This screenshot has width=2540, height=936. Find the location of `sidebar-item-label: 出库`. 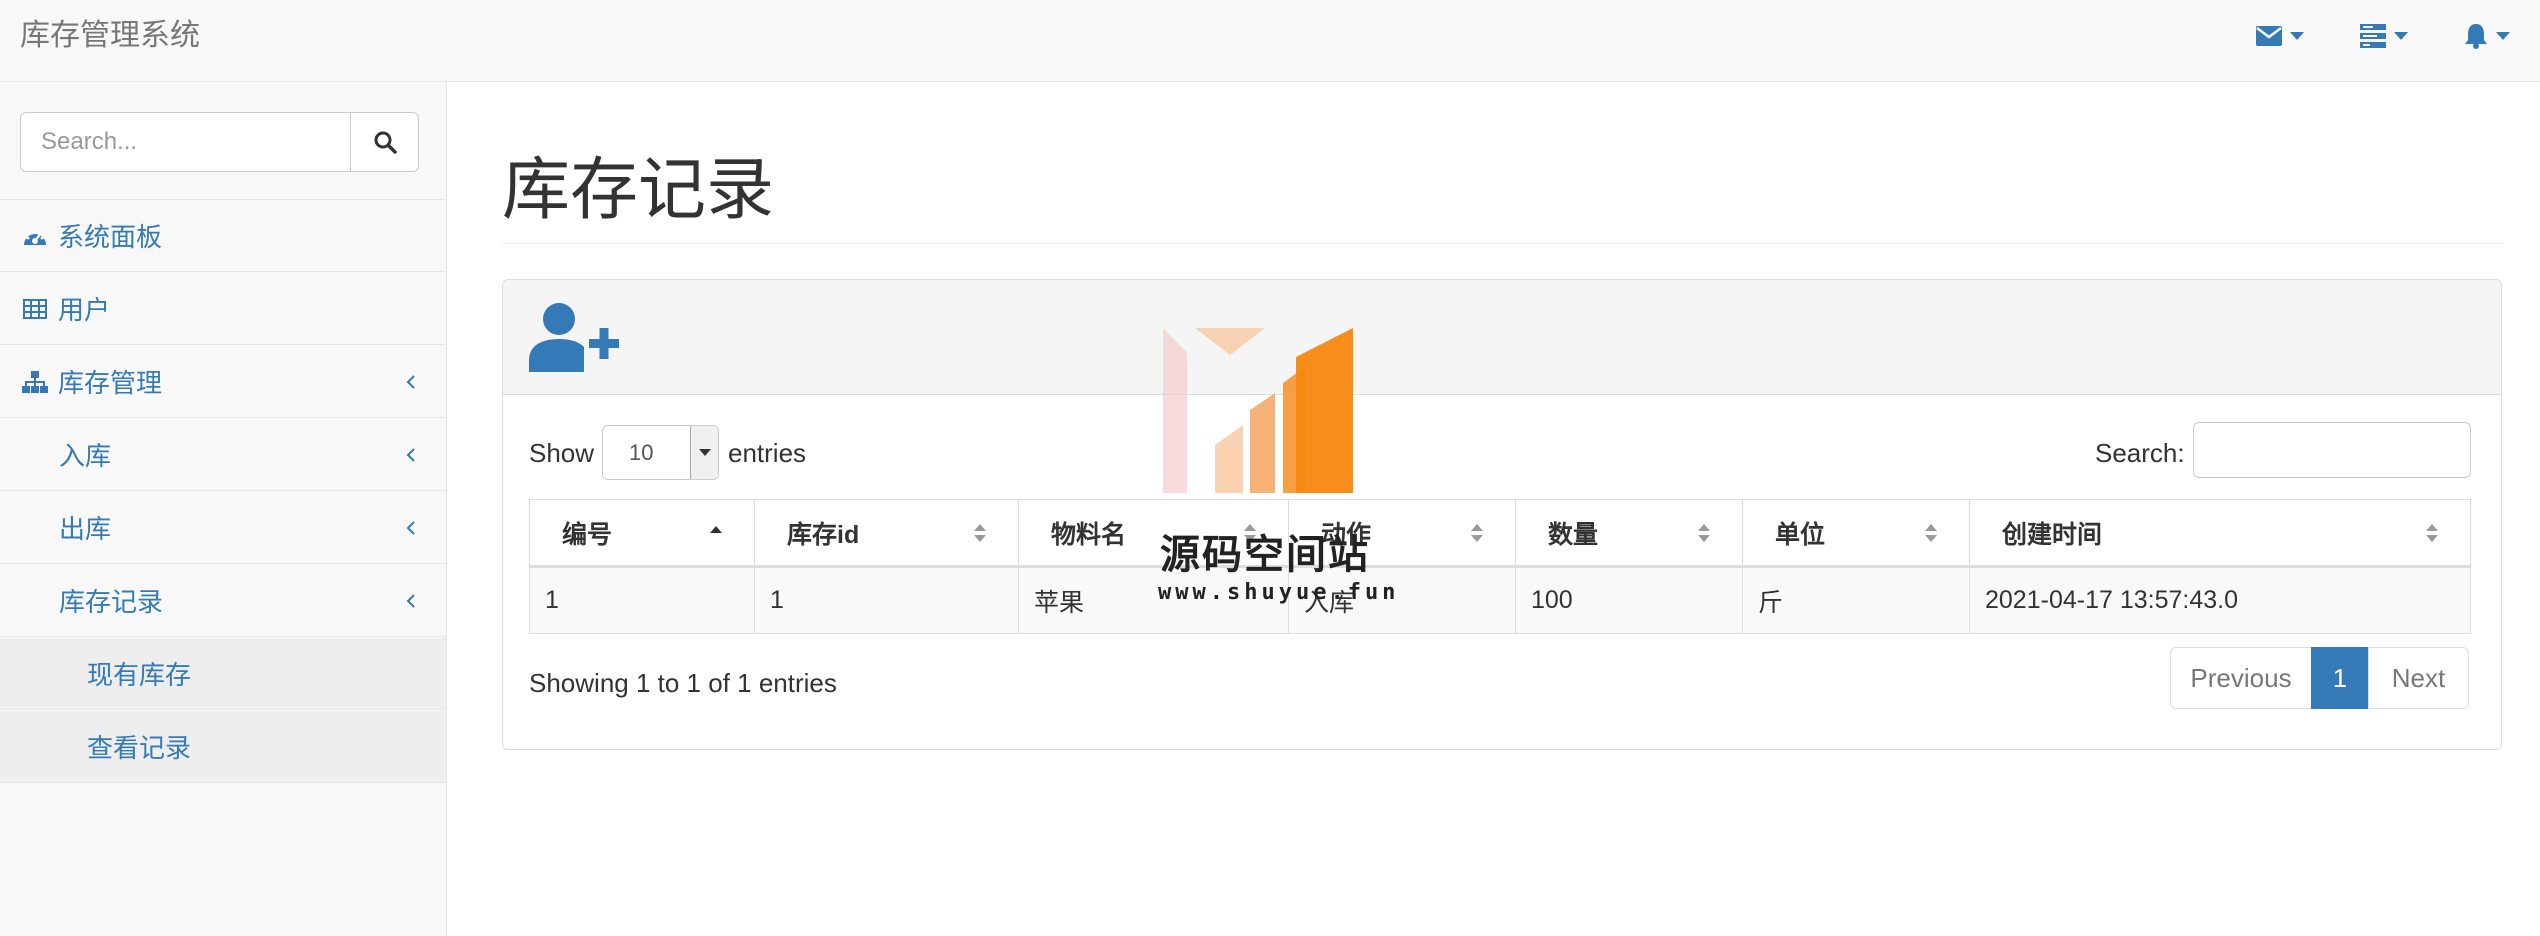

sidebar-item-label: 出库 is located at coordinates (85, 529).